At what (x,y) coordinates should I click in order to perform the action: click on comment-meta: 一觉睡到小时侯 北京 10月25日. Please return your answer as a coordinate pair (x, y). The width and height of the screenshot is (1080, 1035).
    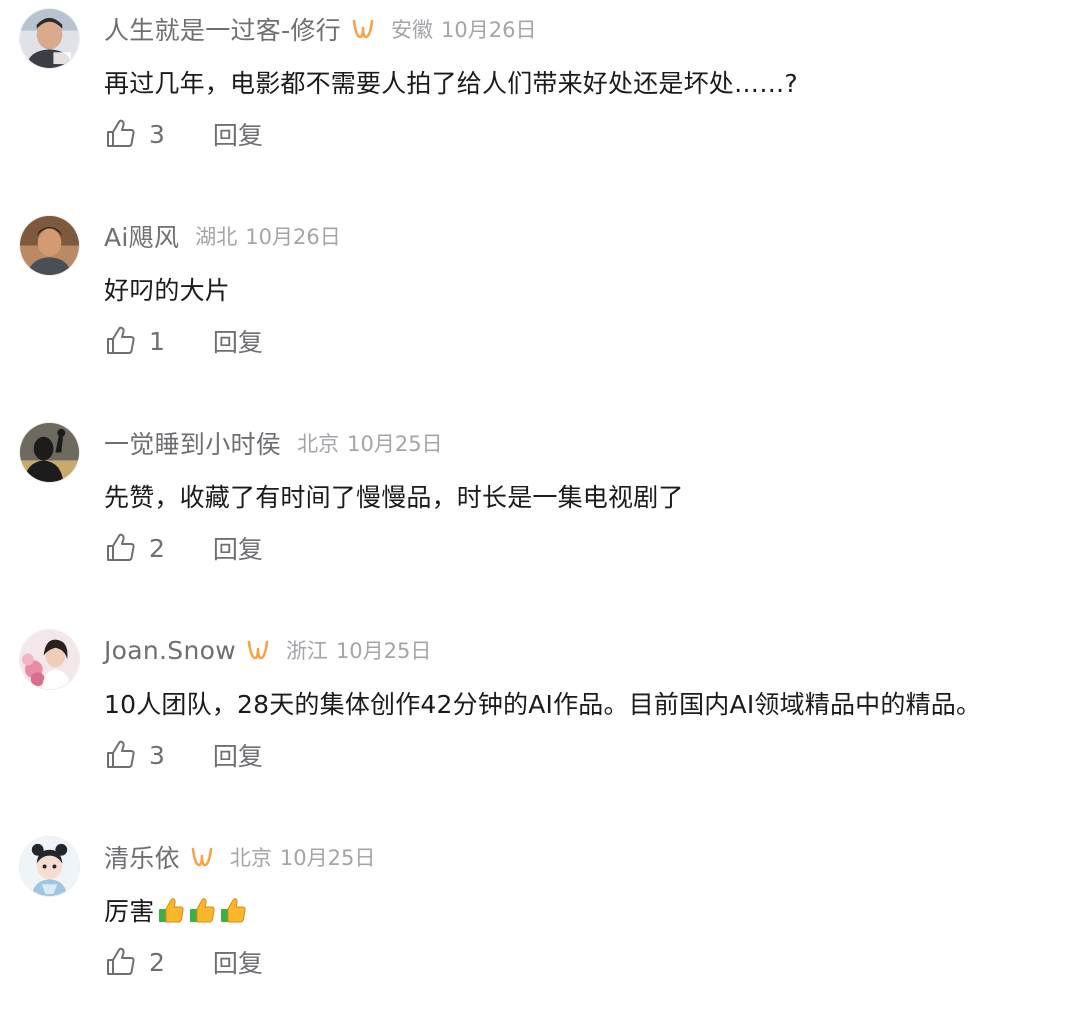
    Looking at the image, I should click on (273, 443).